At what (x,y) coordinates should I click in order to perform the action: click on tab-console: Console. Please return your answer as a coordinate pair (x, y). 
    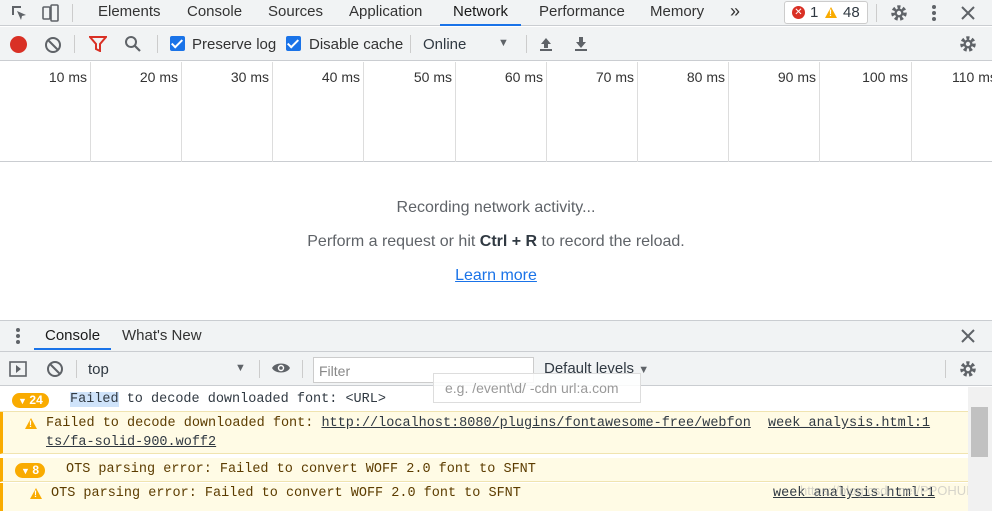
    Looking at the image, I should click on (214, 13).